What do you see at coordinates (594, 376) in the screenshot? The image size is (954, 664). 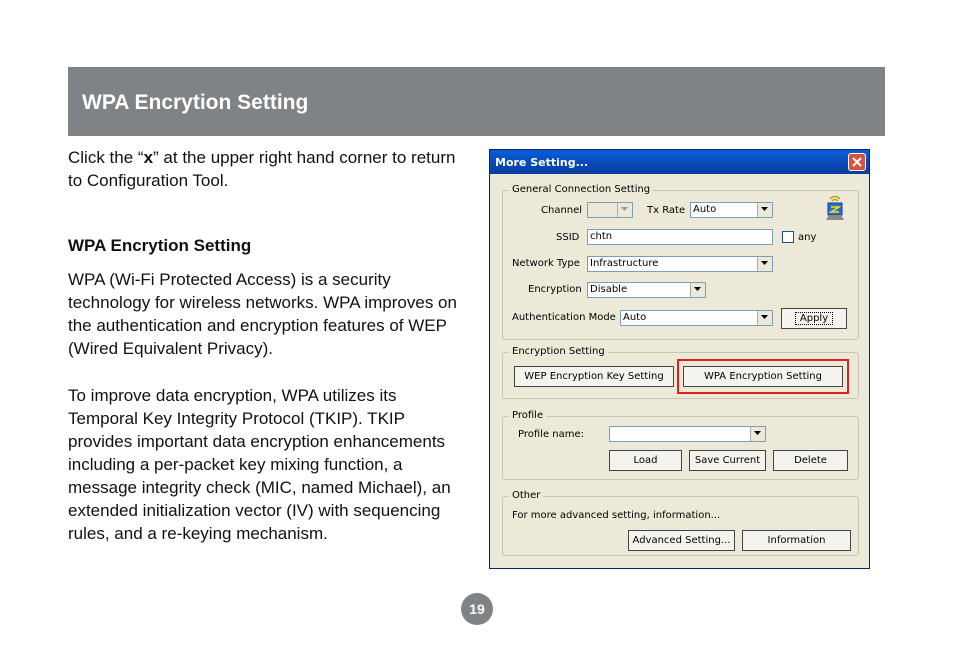 I see `wep-key-setting-button: WEP Encryption Key Setting` at bounding box center [594, 376].